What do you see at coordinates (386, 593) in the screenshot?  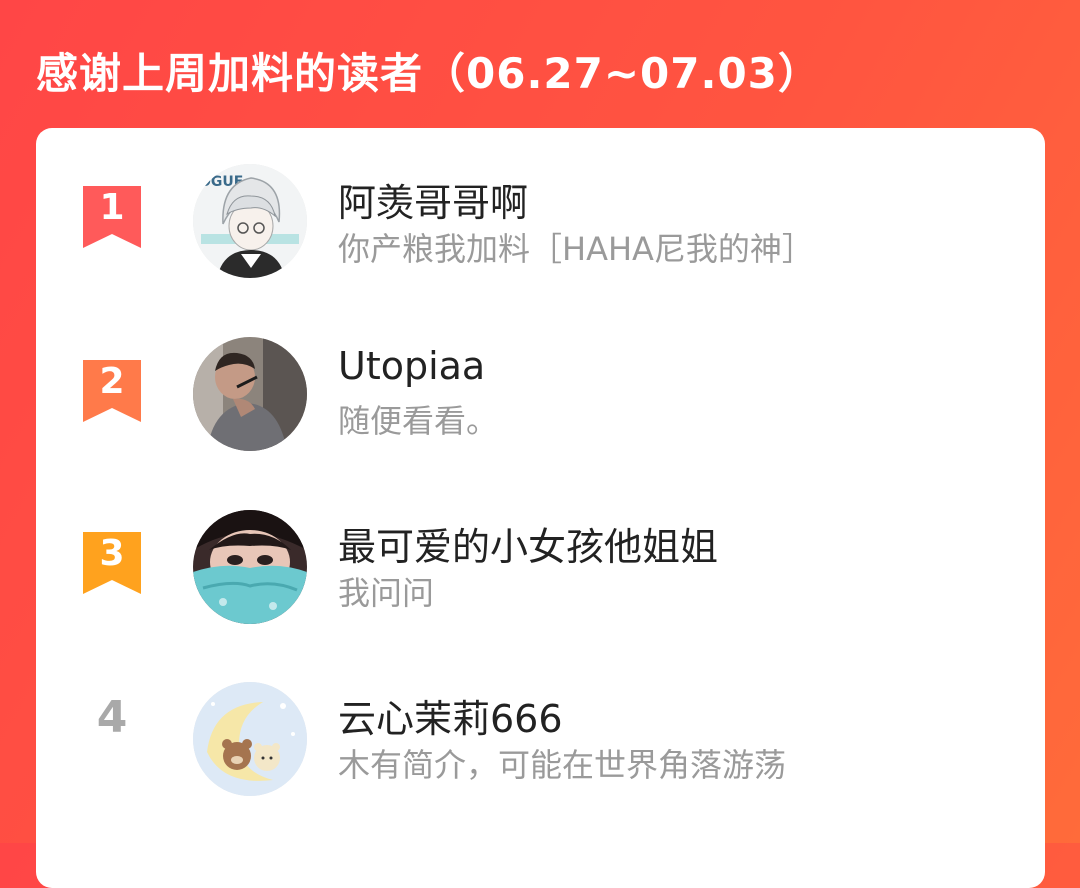 I see `reader-bio: 我问问` at bounding box center [386, 593].